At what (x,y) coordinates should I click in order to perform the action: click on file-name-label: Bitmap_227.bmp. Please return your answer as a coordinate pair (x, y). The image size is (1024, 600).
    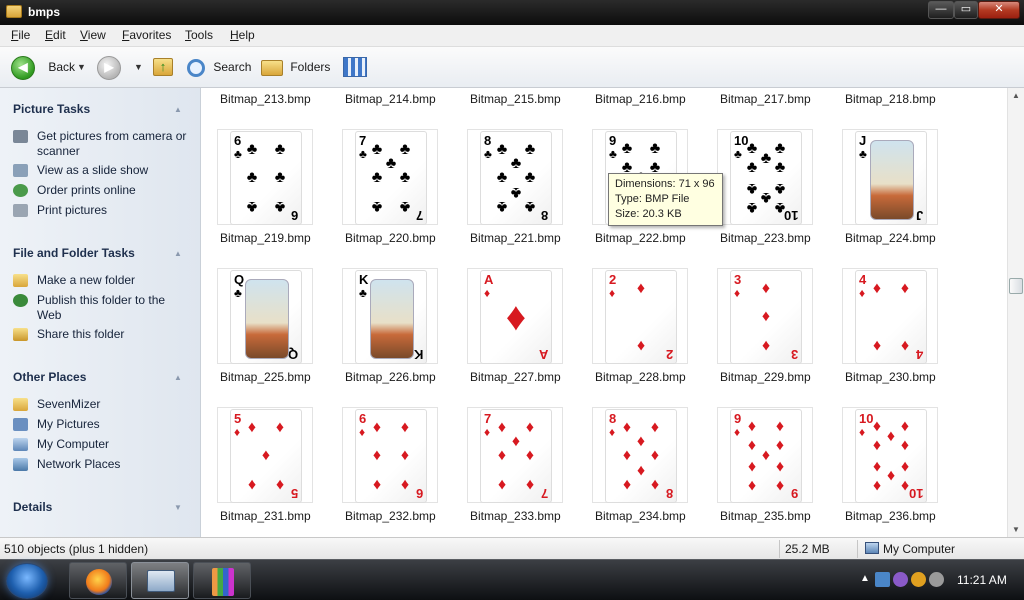
    Looking at the image, I should click on (515, 377).